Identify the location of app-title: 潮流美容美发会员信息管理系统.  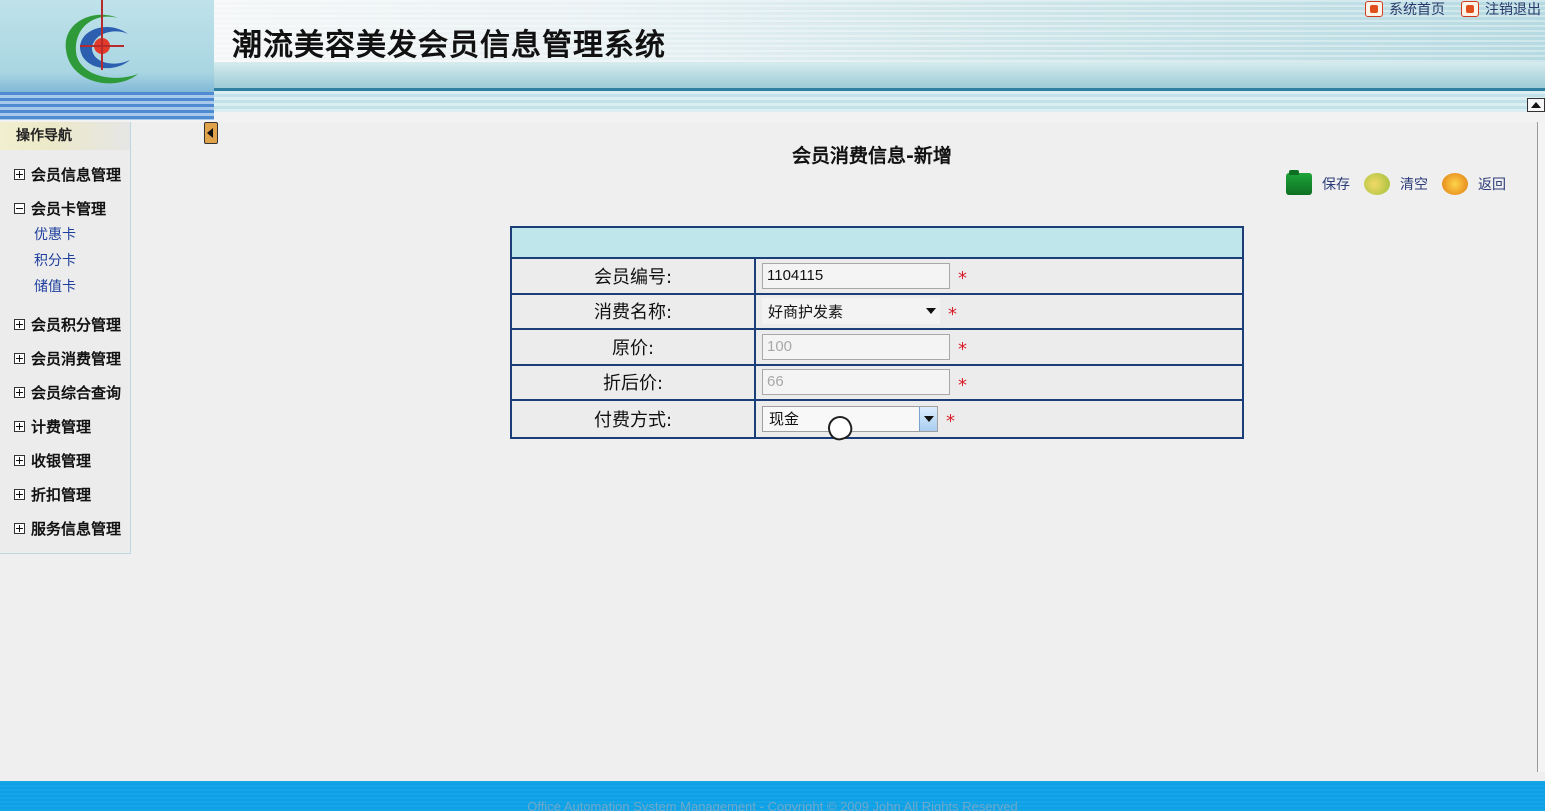
(449, 45).